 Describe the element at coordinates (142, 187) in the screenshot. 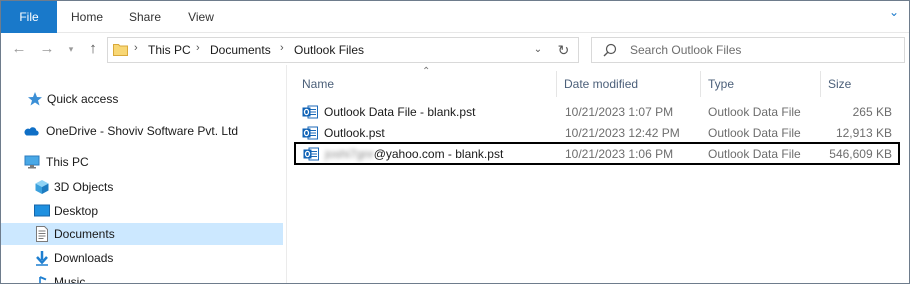

I see `nav-item-3d-objects: 3D Objects` at that location.